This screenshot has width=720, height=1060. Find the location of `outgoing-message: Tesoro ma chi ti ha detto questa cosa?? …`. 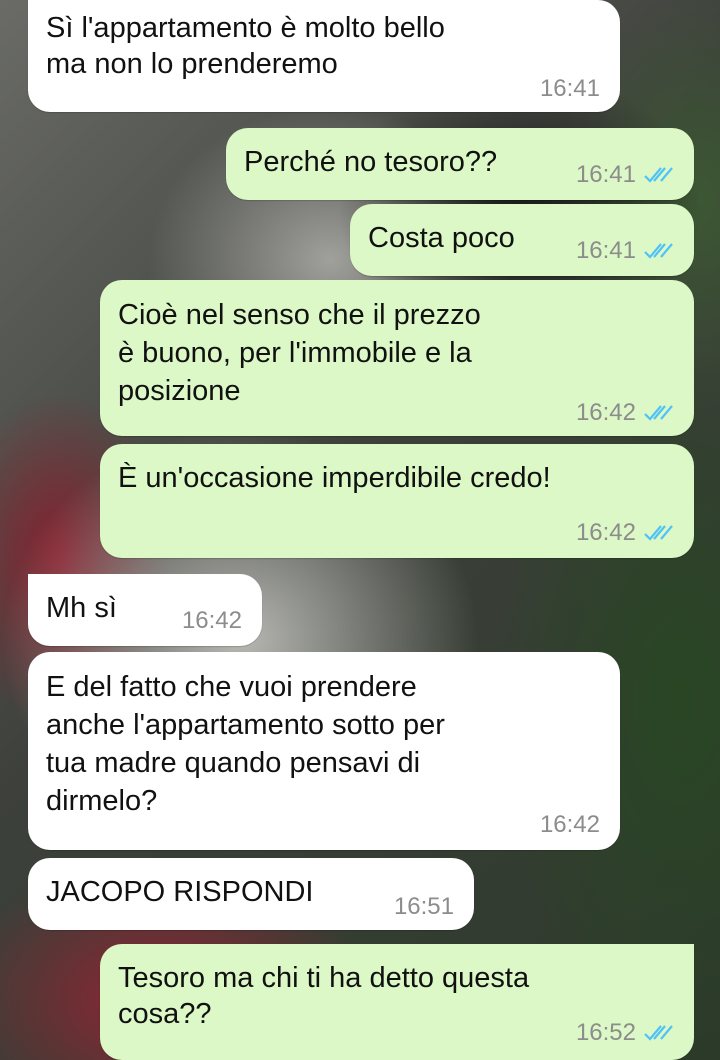

outgoing-message: Tesoro ma chi ti ha detto questa cosa?? … is located at coordinates (397, 1002).